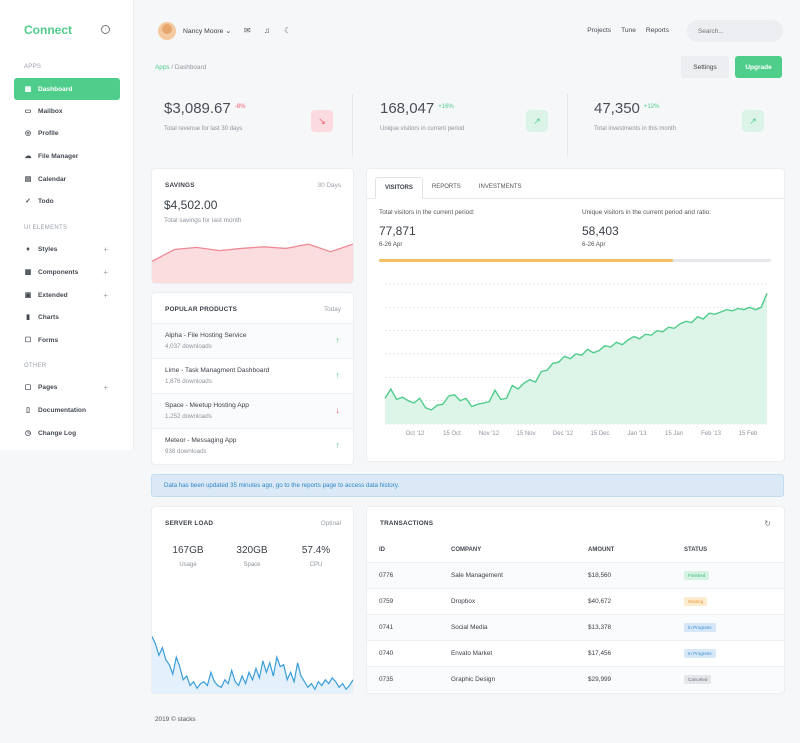  What do you see at coordinates (28, 340) in the screenshot?
I see `form-icon: ☐` at bounding box center [28, 340].